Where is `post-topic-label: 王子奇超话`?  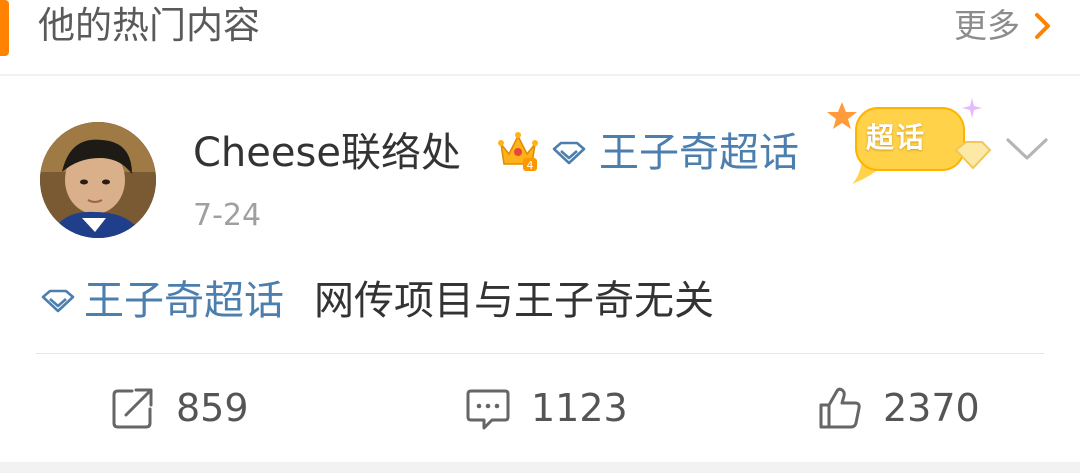
post-topic-label: 王子奇超话 is located at coordinates (184, 301).